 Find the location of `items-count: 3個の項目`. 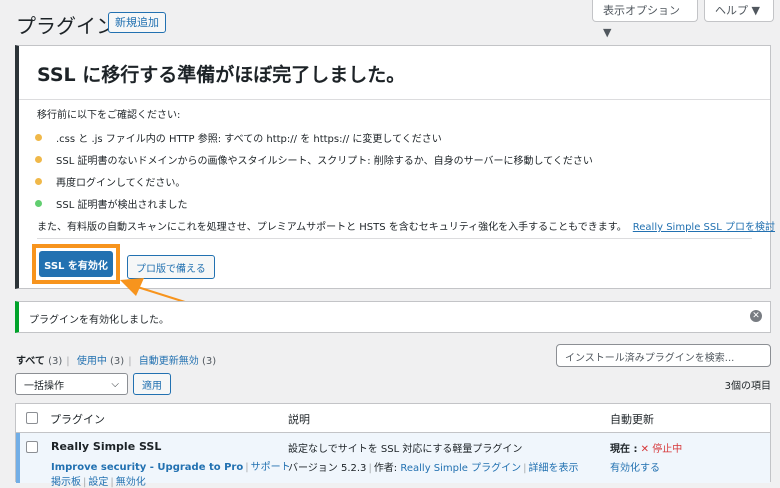

items-count: 3個の項目 is located at coordinates (747, 386).